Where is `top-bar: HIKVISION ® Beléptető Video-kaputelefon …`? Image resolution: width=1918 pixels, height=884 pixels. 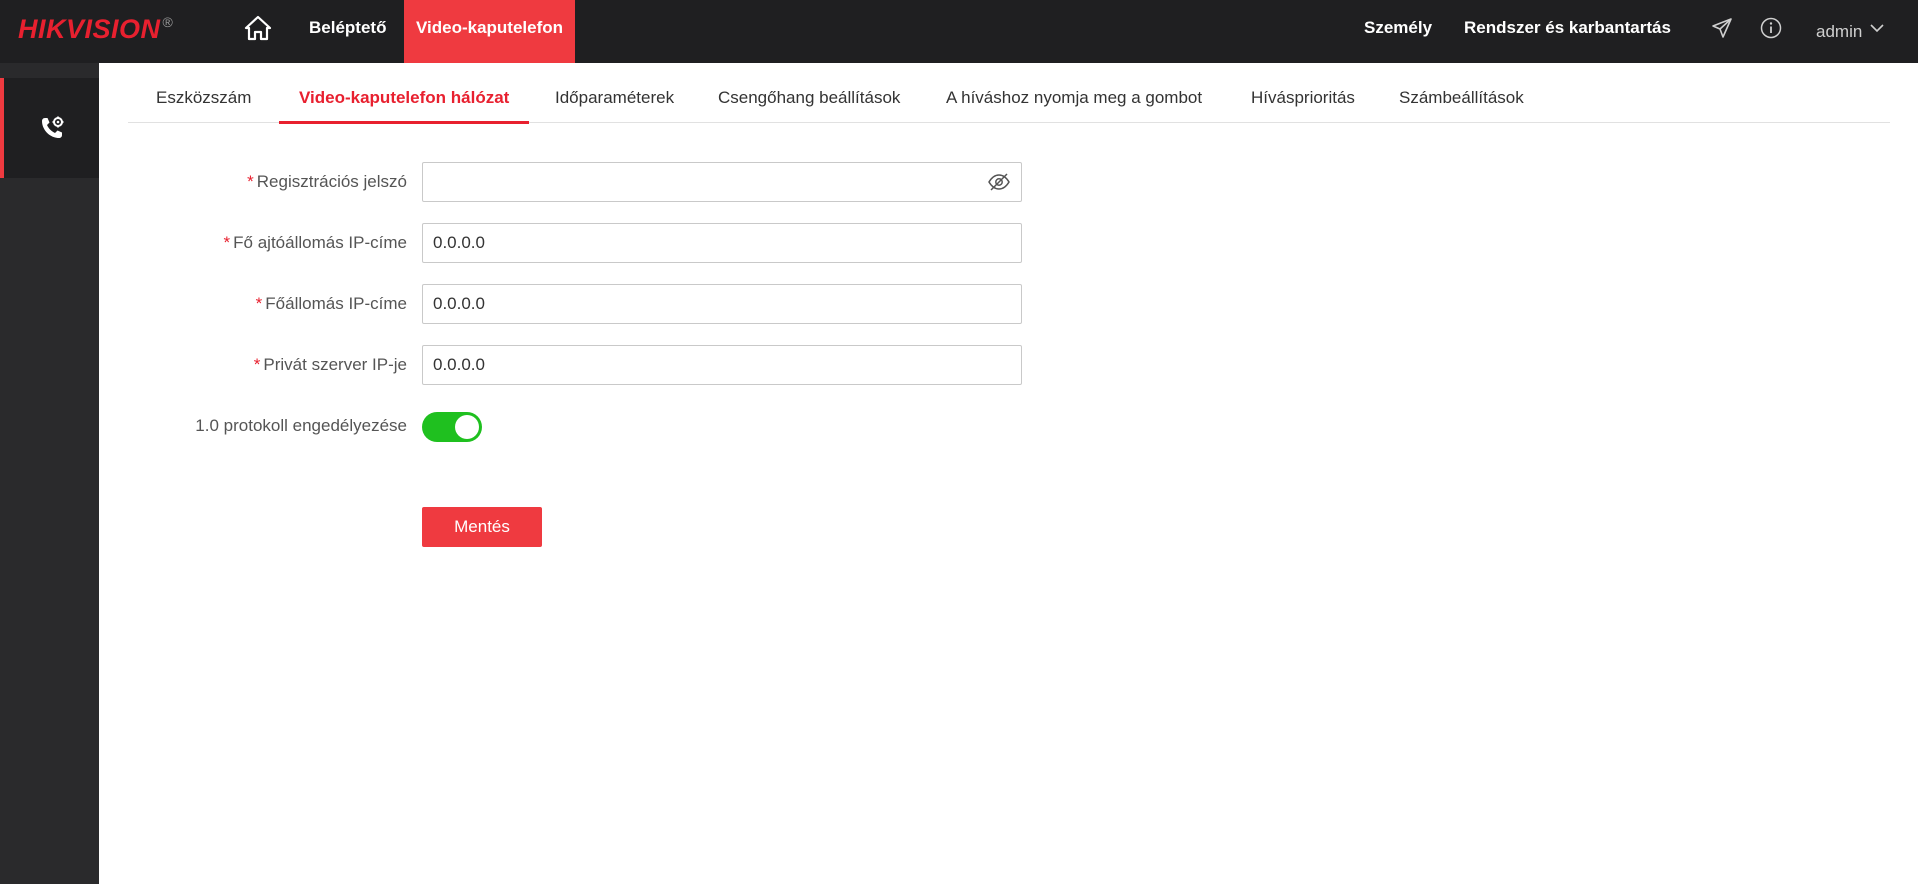 top-bar: HIKVISION ® Beléptető Video-kaputelefon … is located at coordinates (959, 31).